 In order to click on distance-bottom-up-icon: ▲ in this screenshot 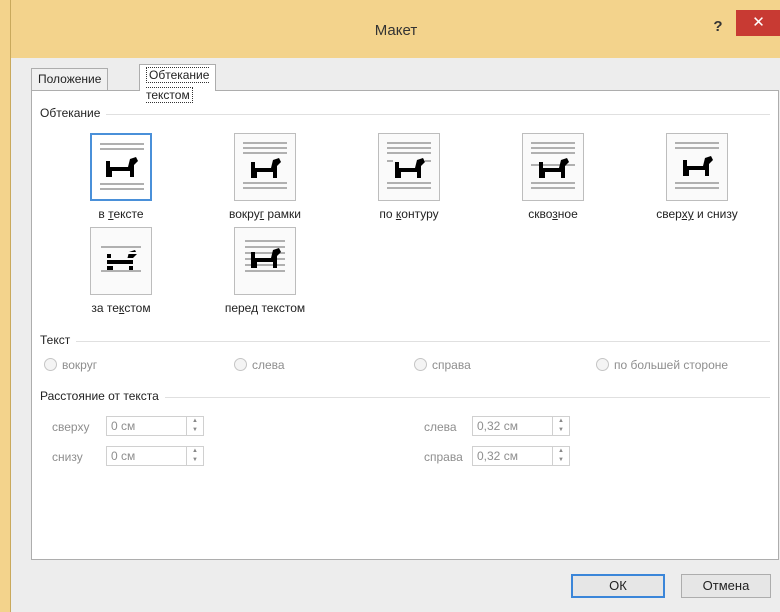, I will do `click(195, 451)`.